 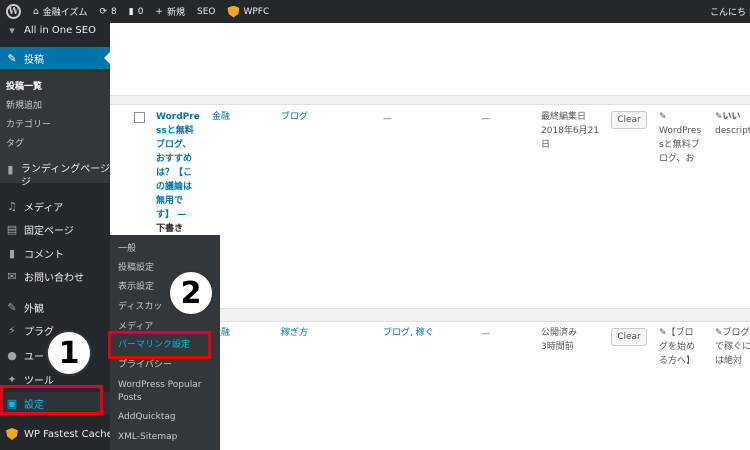 I want to click on pages-icon: ▤, so click(x=12, y=229).